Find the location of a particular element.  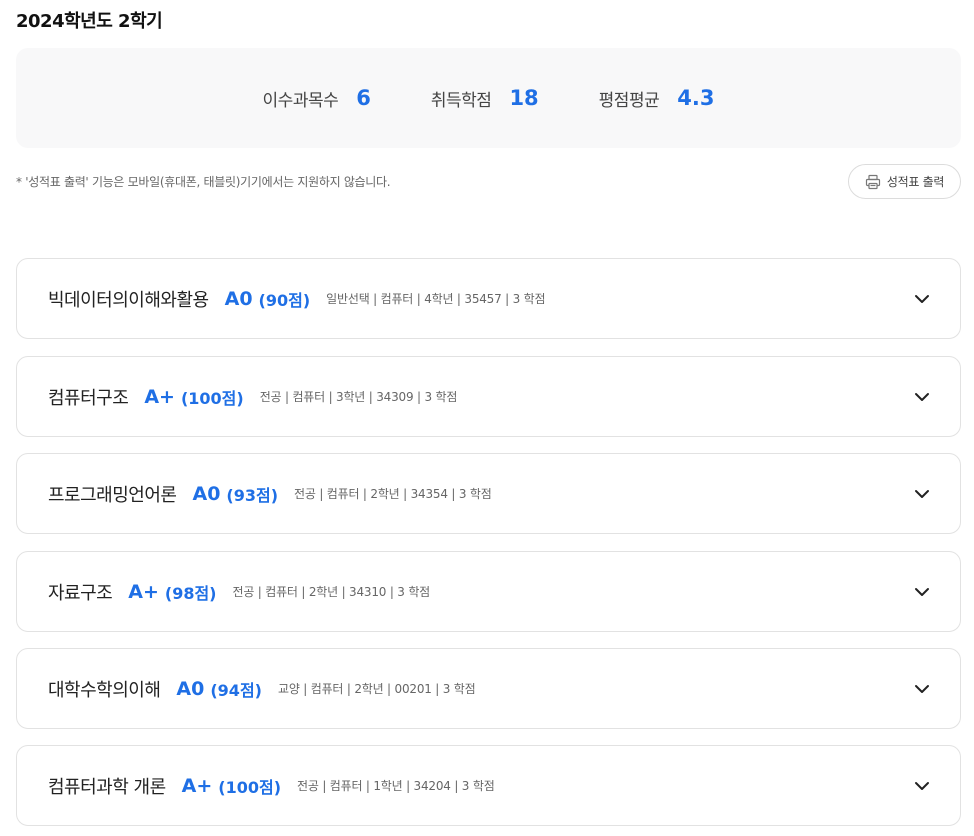

course-meta: 일반선택 | 컴퓨터 | 4학년 | 35457 | 3 학점 is located at coordinates (436, 299).